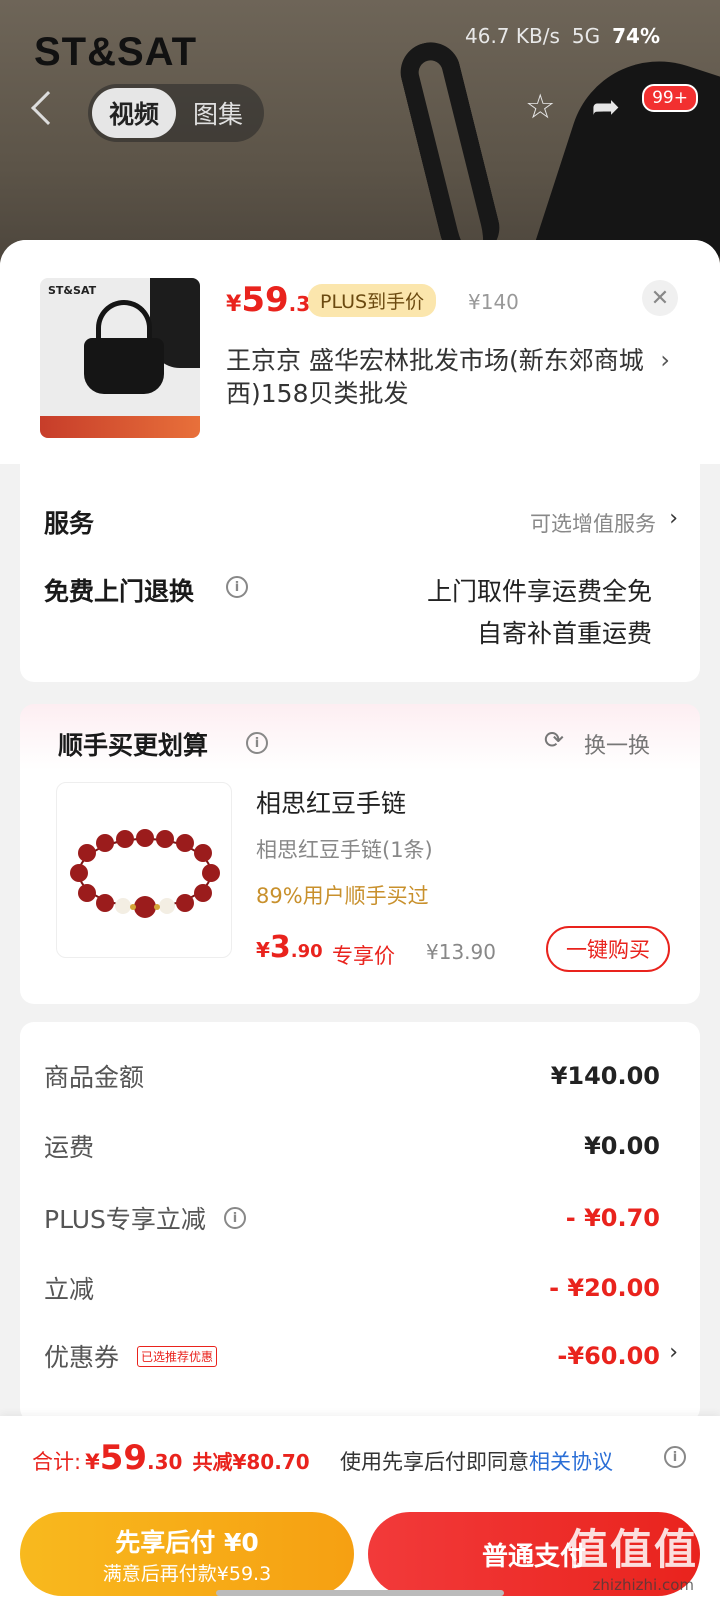  What do you see at coordinates (493, 302) in the screenshot?
I see `original-price: ¥140` at bounding box center [493, 302].